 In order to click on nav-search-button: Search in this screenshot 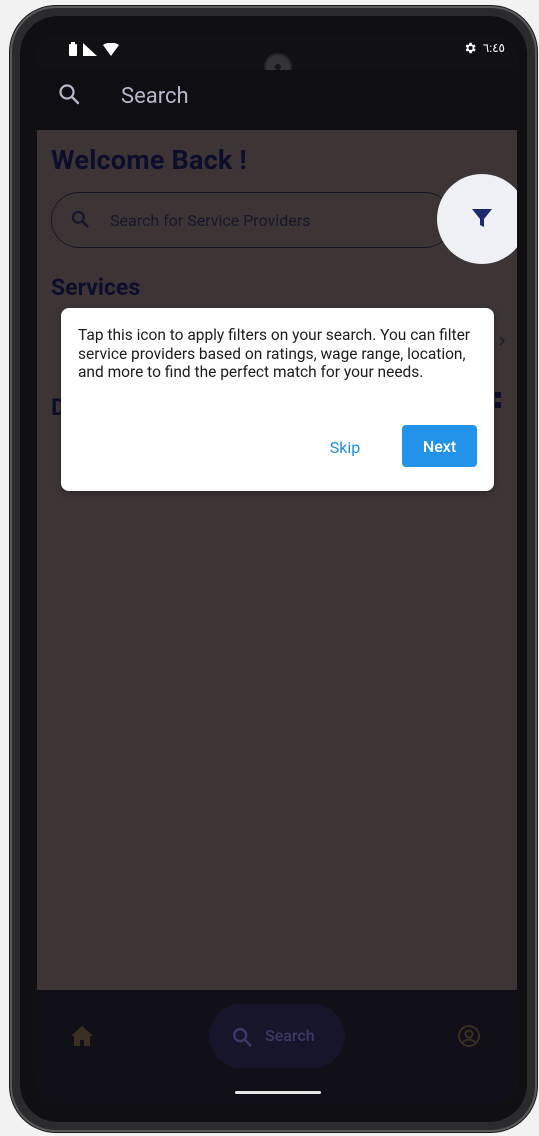, I will do `click(277, 1036)`.